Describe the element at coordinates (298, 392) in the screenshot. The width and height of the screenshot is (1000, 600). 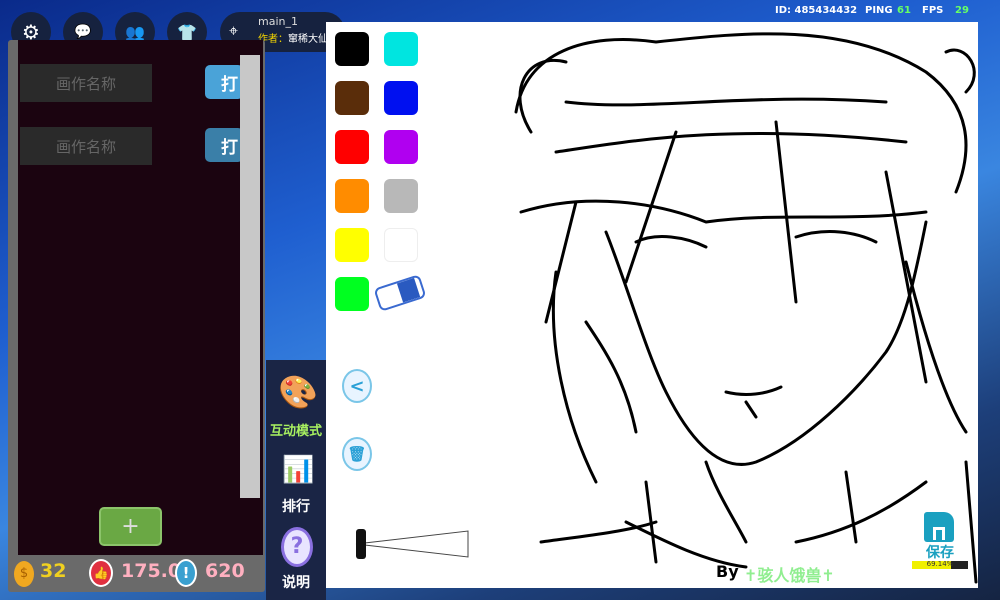
I see `palette-icon: 🎨` at that location.